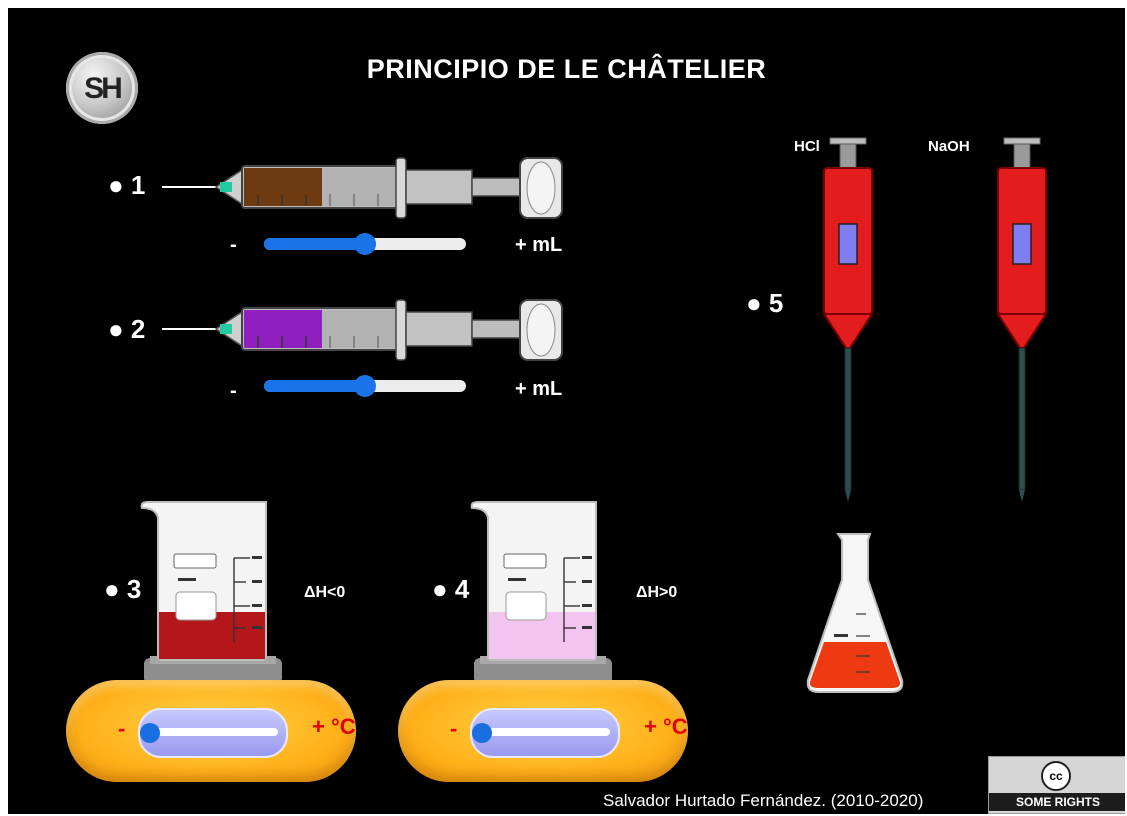  What do you see at coordinates (666, 726) in the screenshot?
I see `hot-plate-4-plus-label: + °C` at bounding box center [666, 726].